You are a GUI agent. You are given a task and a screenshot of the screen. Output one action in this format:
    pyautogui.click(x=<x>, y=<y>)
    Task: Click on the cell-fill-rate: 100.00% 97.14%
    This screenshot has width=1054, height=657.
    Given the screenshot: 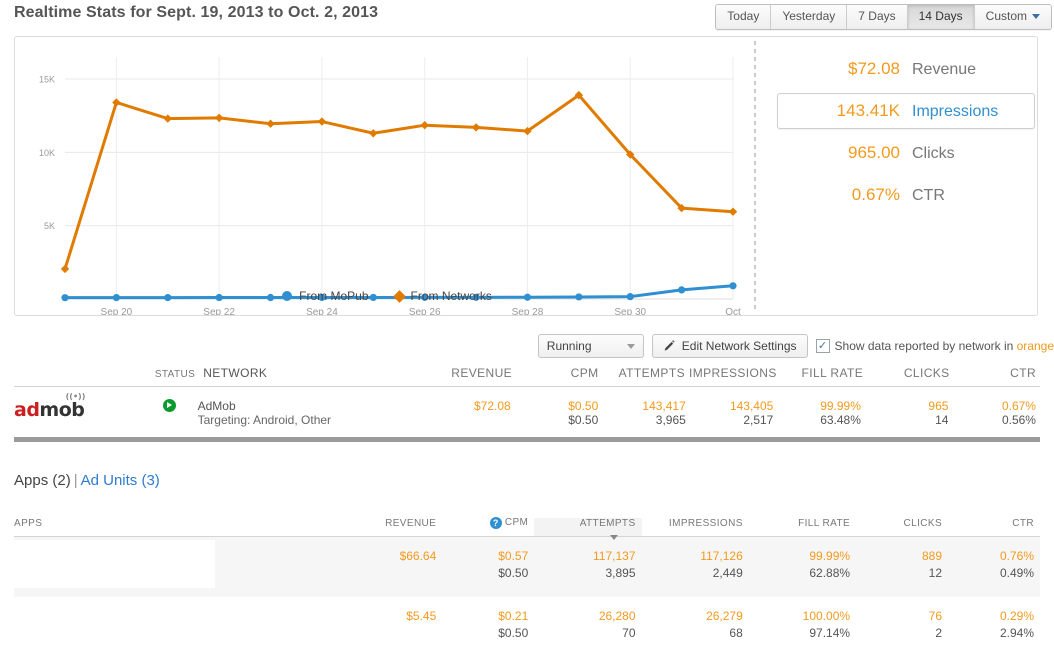 What is the action you would take?
    pyautogui.click(x=802, y=618)
    